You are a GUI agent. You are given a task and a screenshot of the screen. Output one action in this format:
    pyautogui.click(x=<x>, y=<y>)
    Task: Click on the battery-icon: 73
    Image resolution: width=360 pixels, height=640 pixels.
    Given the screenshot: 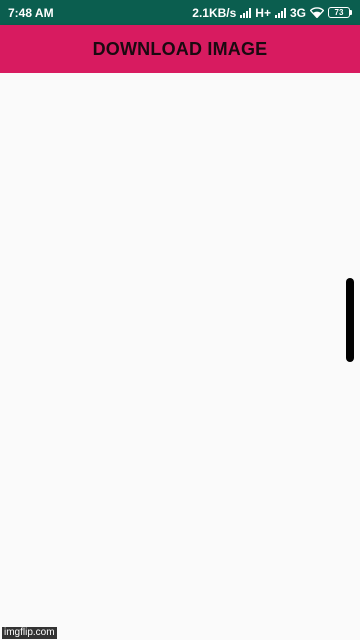 What is the action you would take?
    pyautogui.click(x=340, y=12)
    